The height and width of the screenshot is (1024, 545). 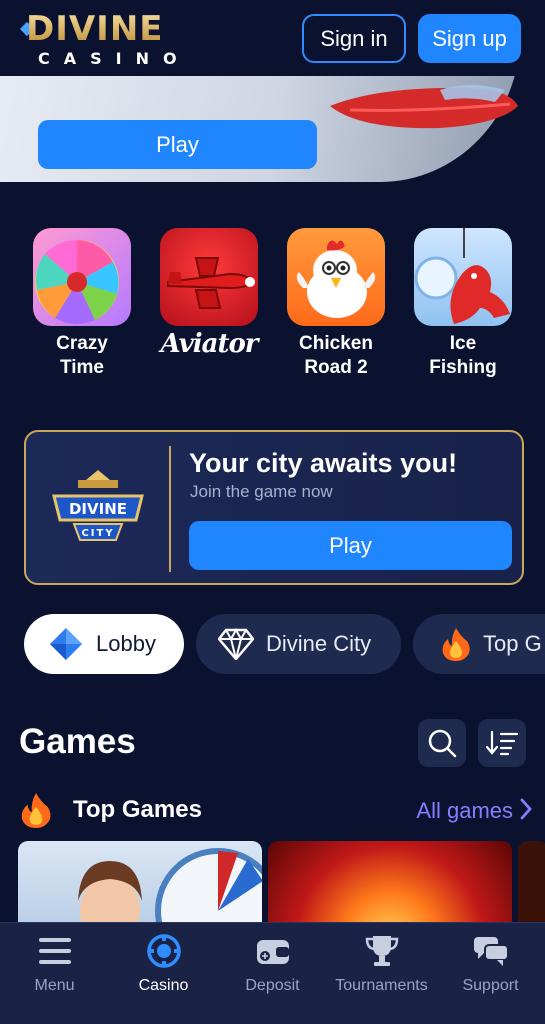 I want to click on nav-deposit: Deposit, so click(x=272, y=964).